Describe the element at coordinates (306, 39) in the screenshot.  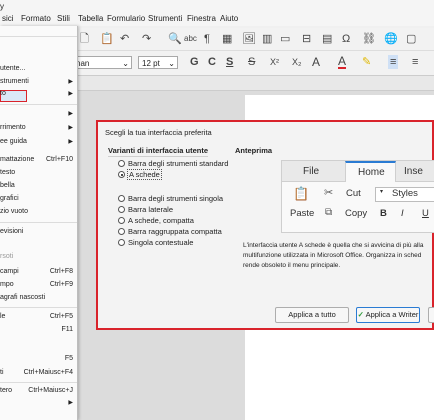
I see `page-break-icon: ⊟` at that location.